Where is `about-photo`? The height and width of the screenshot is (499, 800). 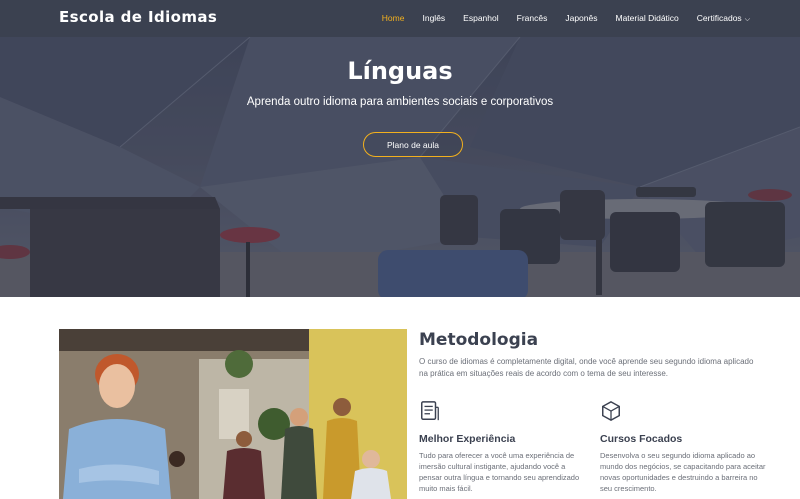 about-photo is located at coordinates (233, 414).